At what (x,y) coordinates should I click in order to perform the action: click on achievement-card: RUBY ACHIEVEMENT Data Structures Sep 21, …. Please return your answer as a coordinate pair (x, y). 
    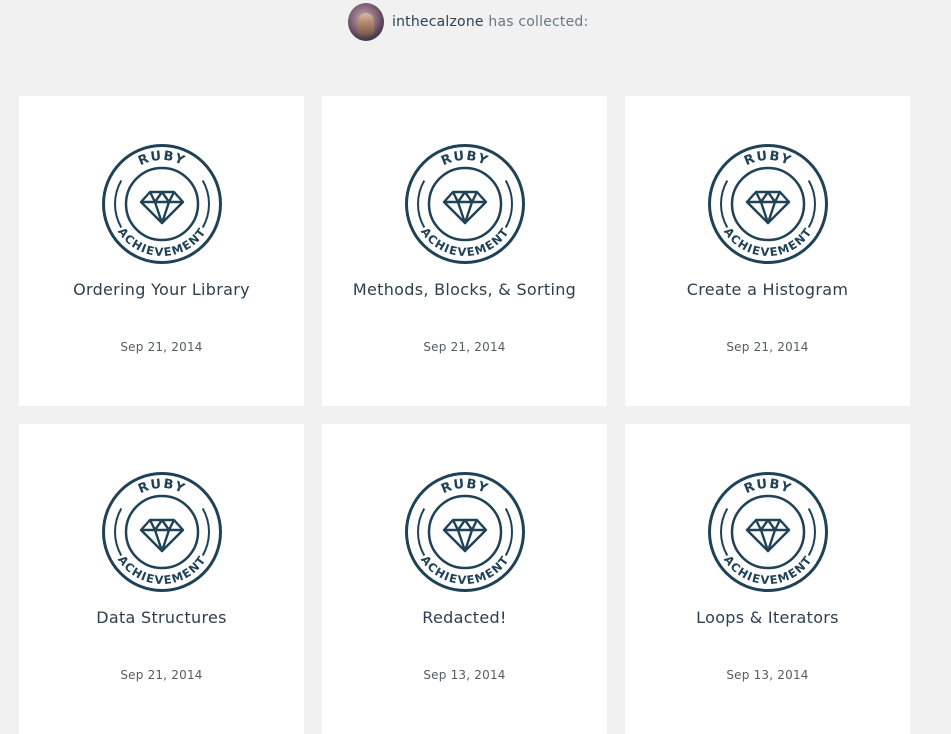
    Looking at the image, I should click on (161, 579).